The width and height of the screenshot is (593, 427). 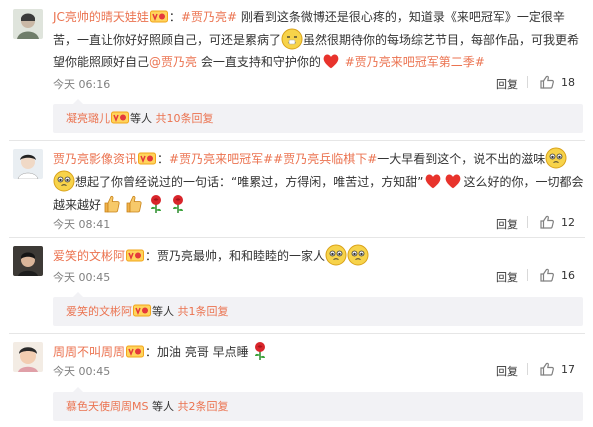 What do you see at coordinates (89, 256) in the screenshot?
I see `comment-username: 爱笑的文彬阿` at bounding box center [89, 256].